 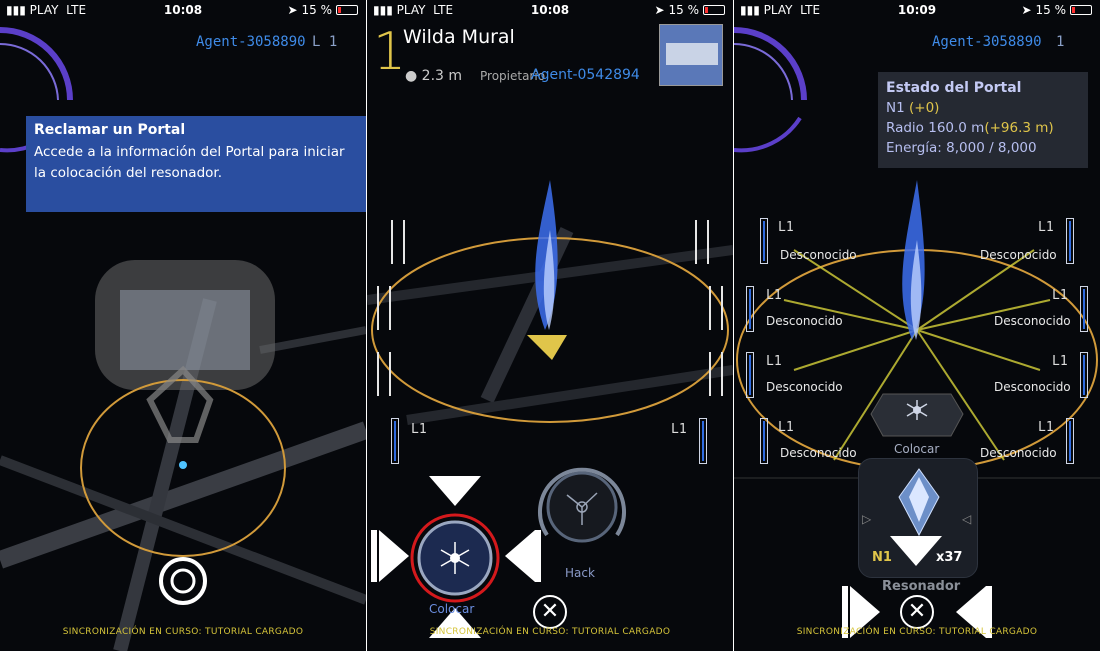 What do you see at coordinates (374, 556) in the screenshot?
I see `tutorial-arrow-bar` at bounding box center [374, 556].